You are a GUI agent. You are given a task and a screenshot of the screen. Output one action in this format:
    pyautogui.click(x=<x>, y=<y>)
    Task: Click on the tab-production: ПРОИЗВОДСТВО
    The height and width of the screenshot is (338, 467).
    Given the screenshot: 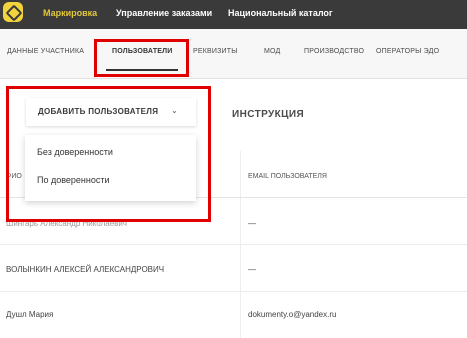 What is the action you would take?
    pyautogui.click(x=334, y=51)
    